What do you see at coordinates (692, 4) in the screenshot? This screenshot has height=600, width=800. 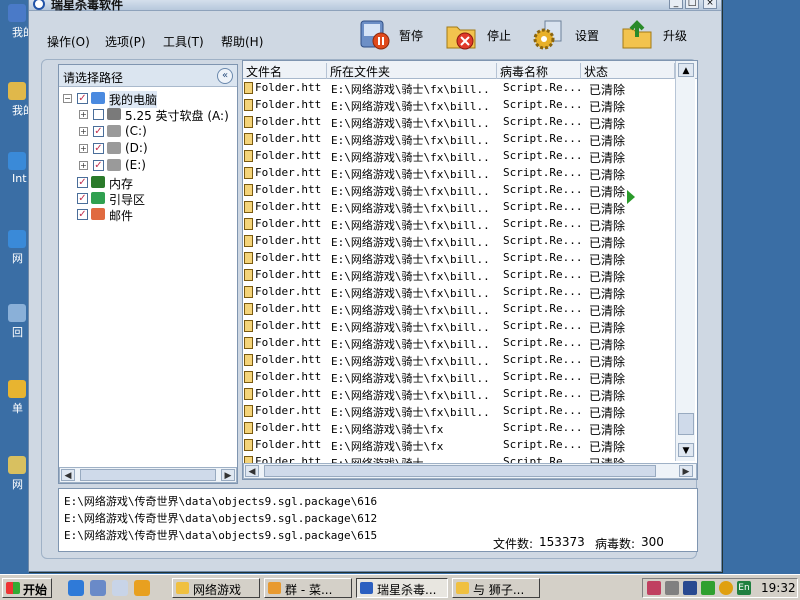 I see `maximize-button: □` at bounding box center [692, 4].